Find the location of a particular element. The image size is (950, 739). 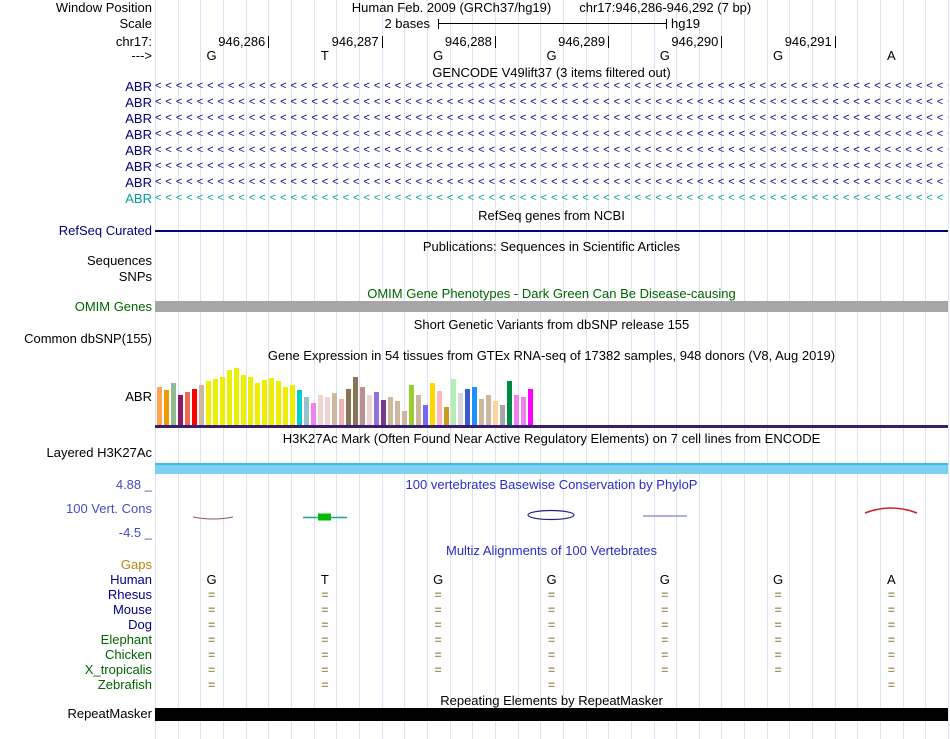

species-label: Rhesus is located at coordinates (77, 595).